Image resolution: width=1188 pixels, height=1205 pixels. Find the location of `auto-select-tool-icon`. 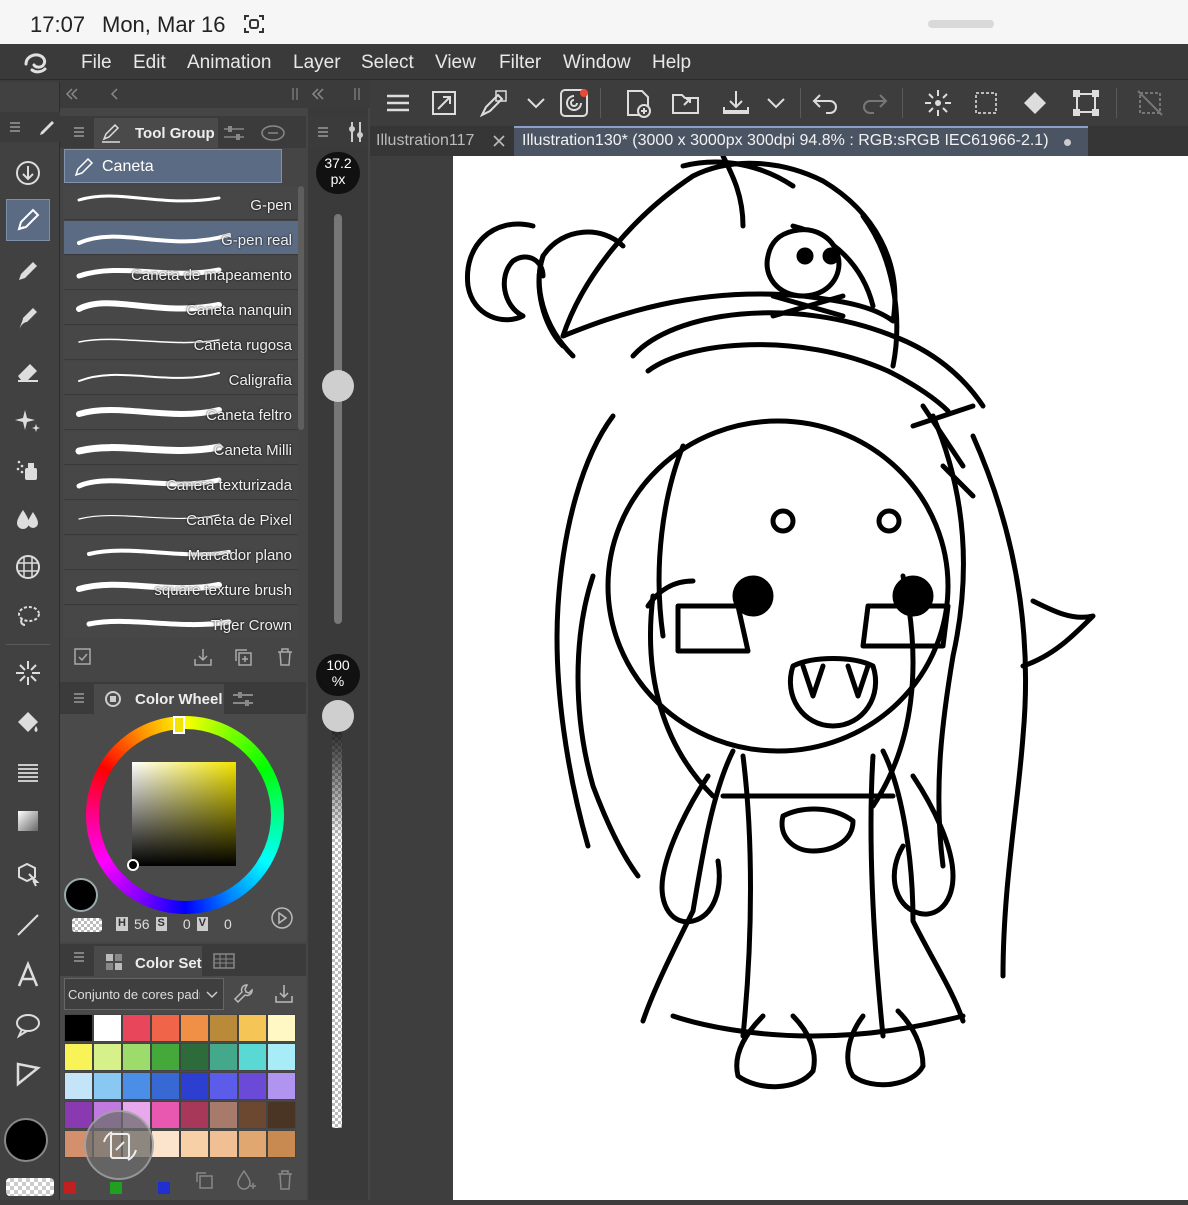

auto-select-tool-icon is located at coordinates (28, 673).